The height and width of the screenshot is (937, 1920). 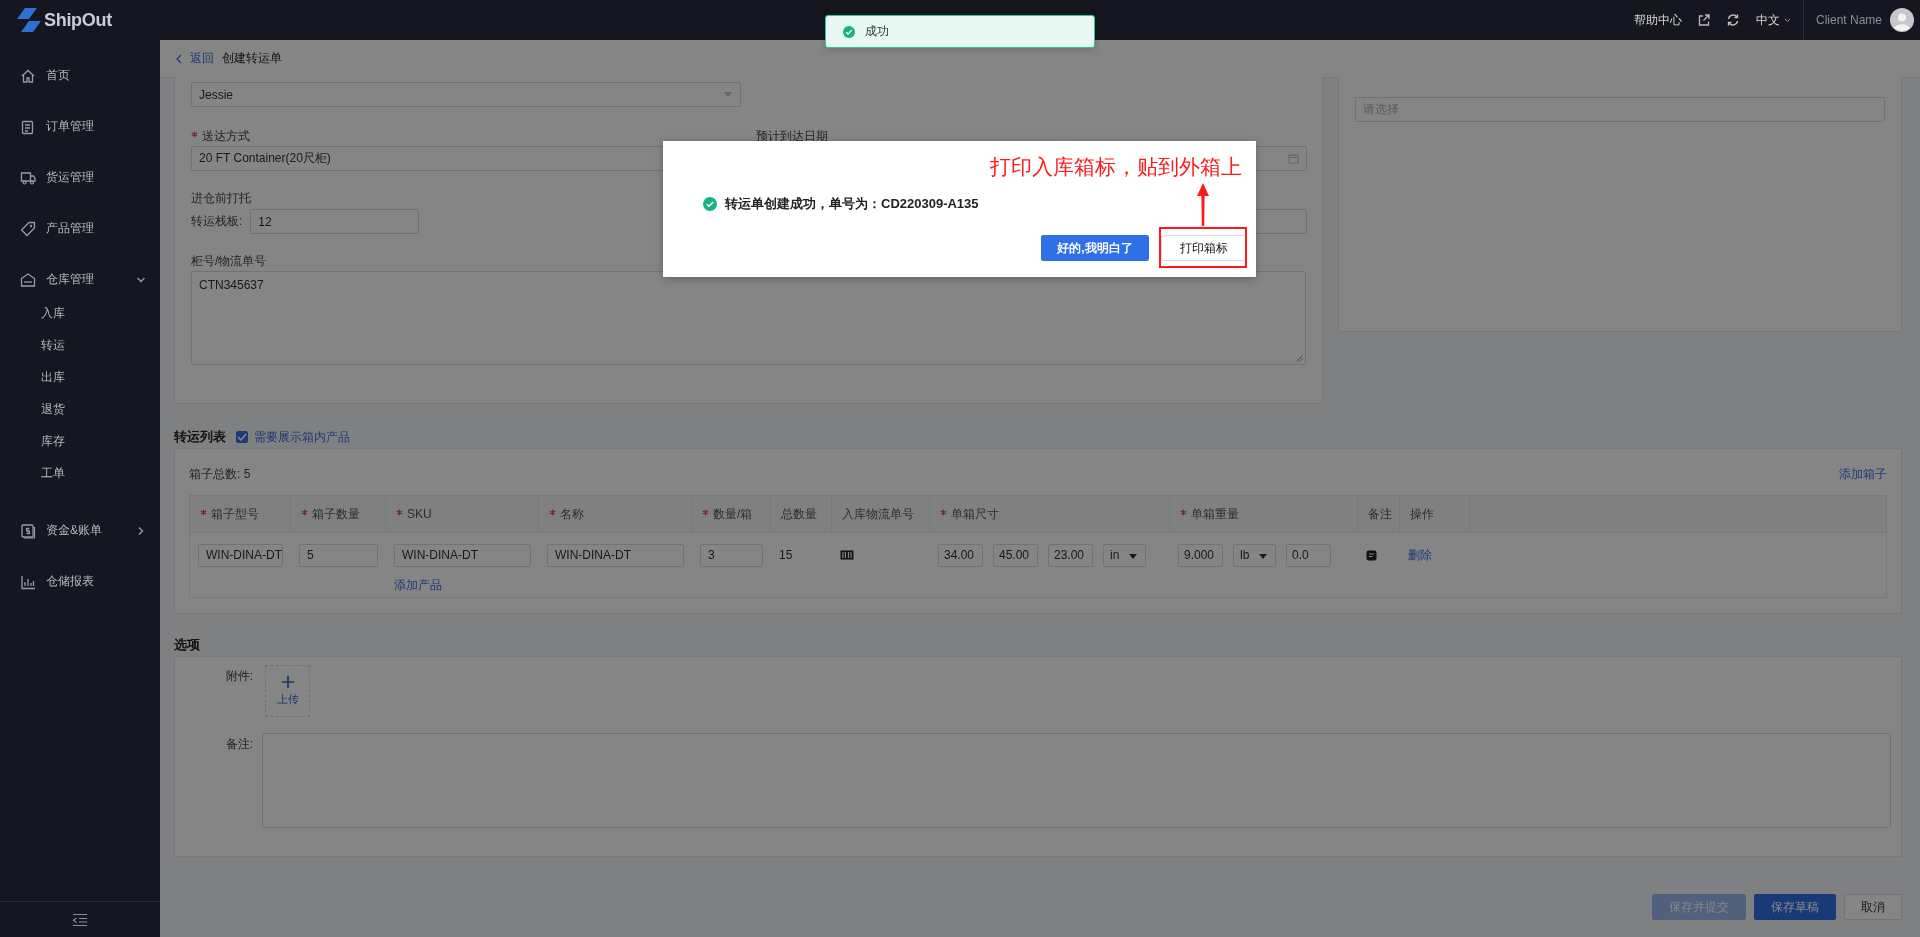 I want to click on nav-item: 首页, so click(x=80, y=75).